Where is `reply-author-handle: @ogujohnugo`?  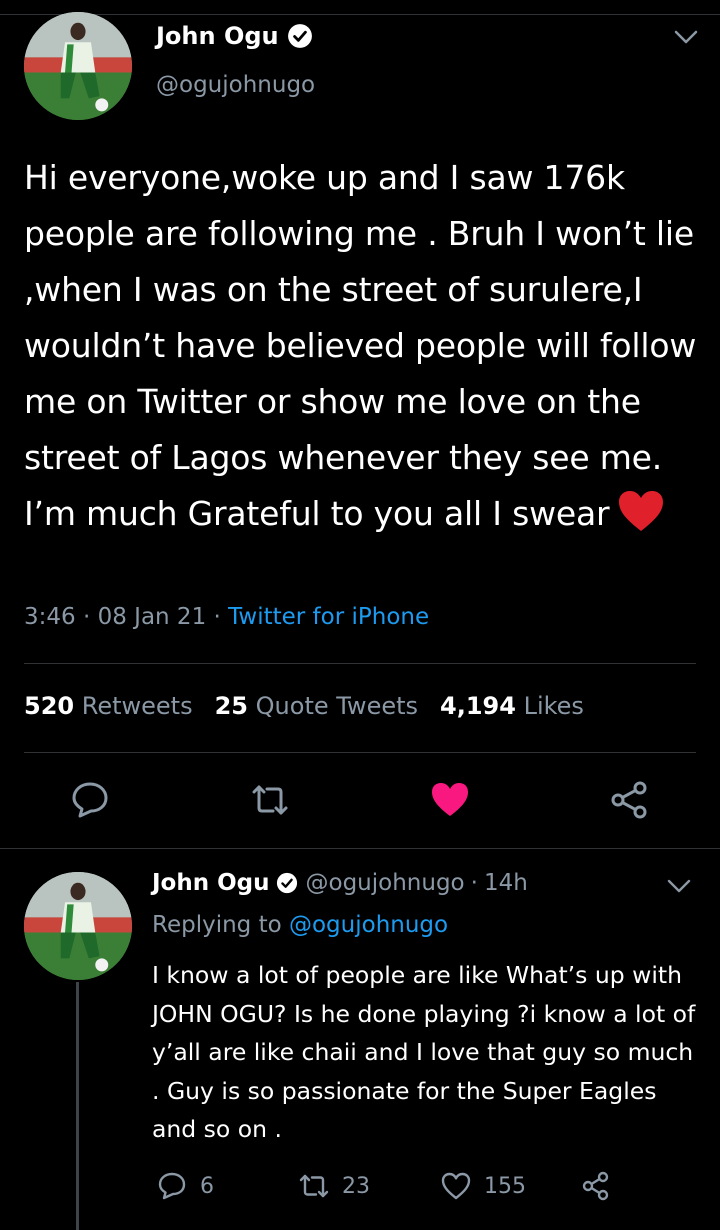
reply-author-handle: @ogujohnugo is located at coordinates (385, 883).